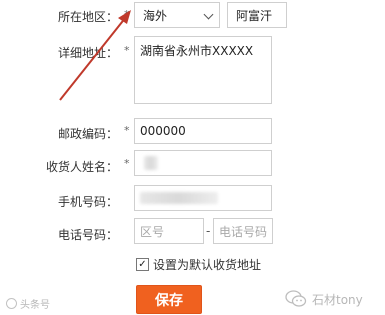  I want to click on mobile-input, so click(203, 198).